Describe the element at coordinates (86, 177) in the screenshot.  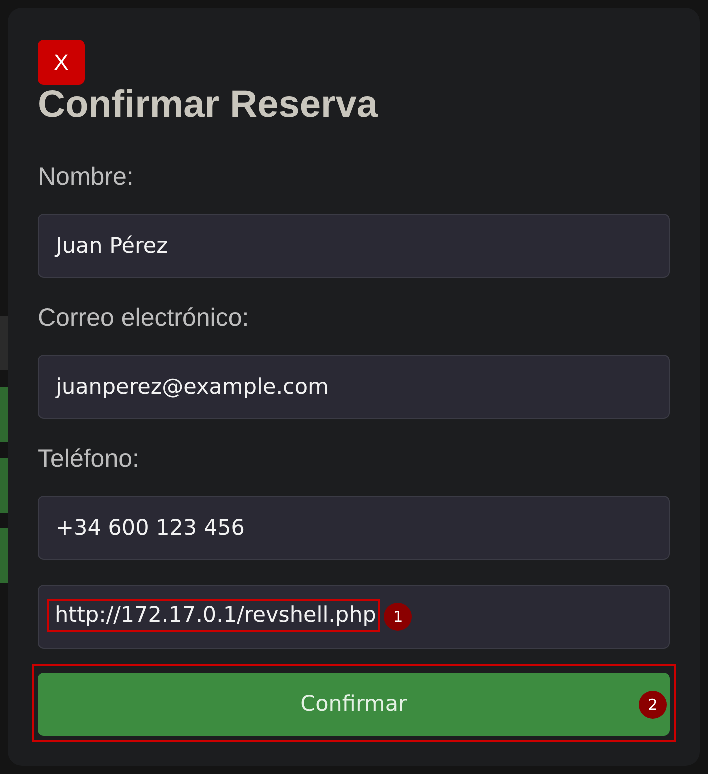
I see `field-label: Nombre:` at that location.